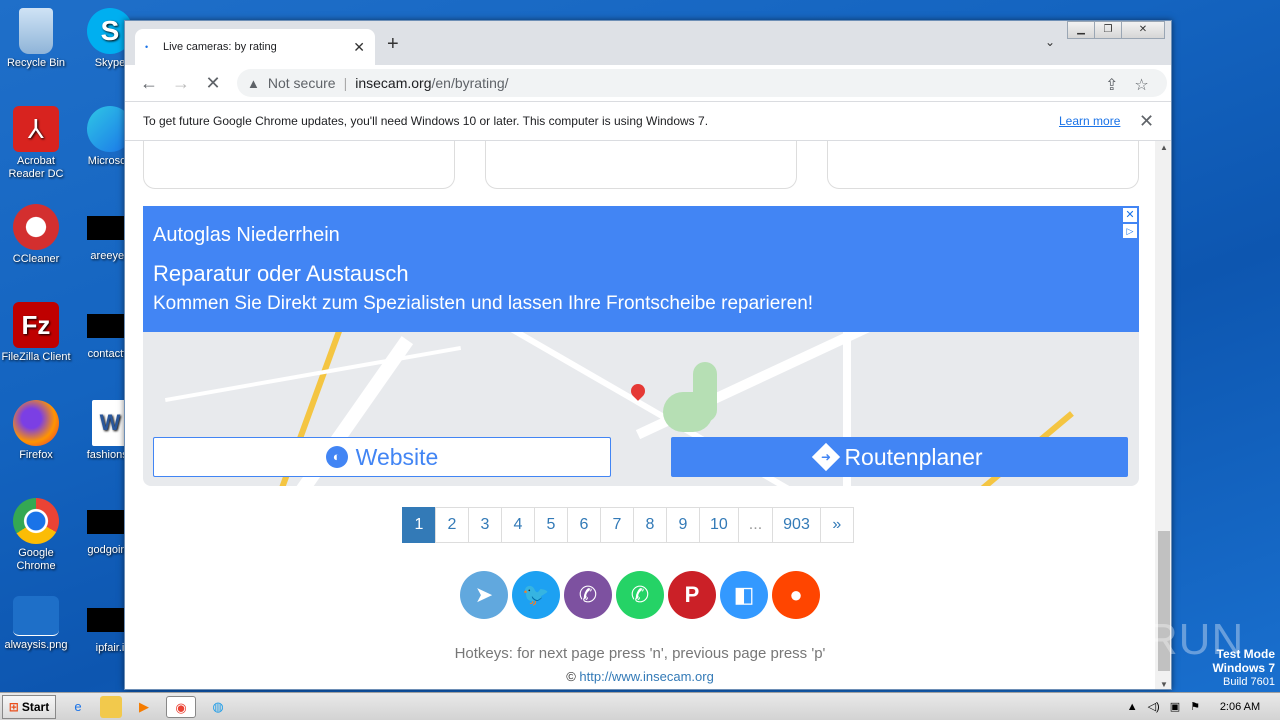 The image size is (1280, 720). What do you see at coordinates (1164, 684) in the screenshot?
I see `scroll-down-icon: ▼` at bounding box center [1164, 684].